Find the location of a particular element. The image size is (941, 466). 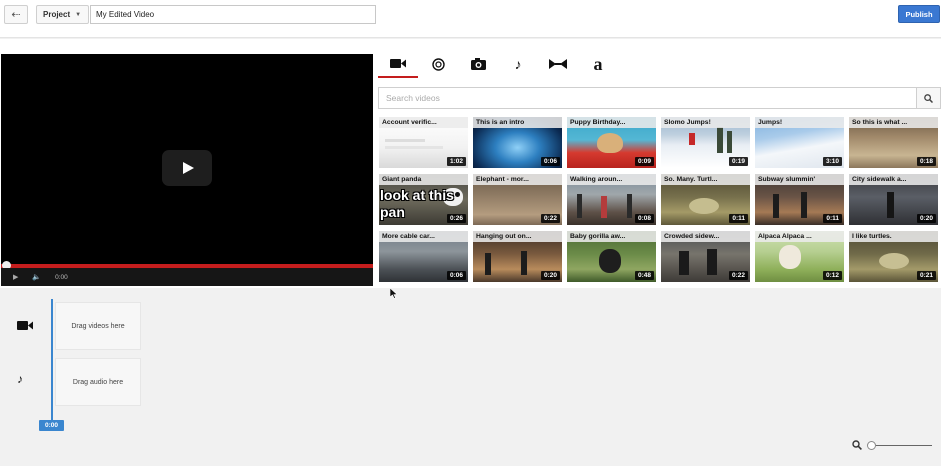

tab-text: a is located at coordinates (598, 64).